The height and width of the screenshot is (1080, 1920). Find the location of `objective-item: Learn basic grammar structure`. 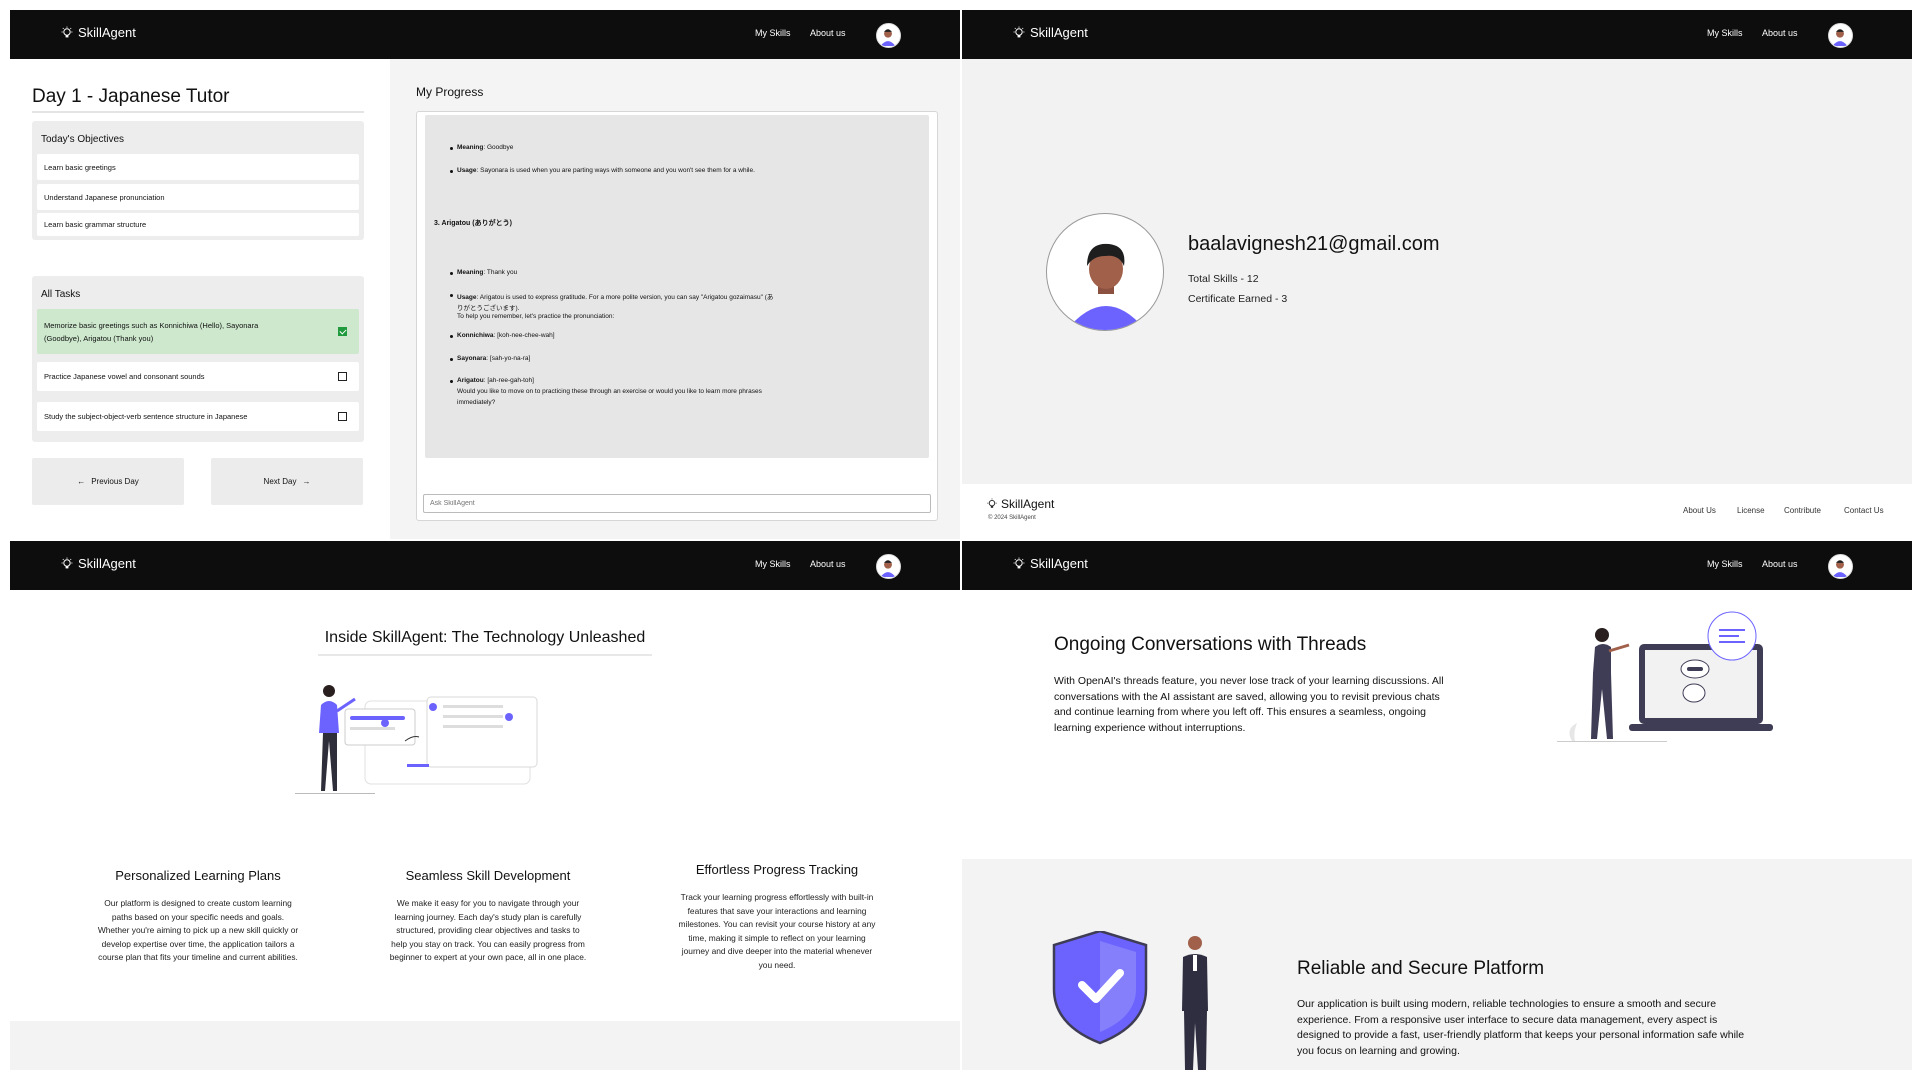

objective-item: Learn basic grammar structure is located at coordinates (198, 224).